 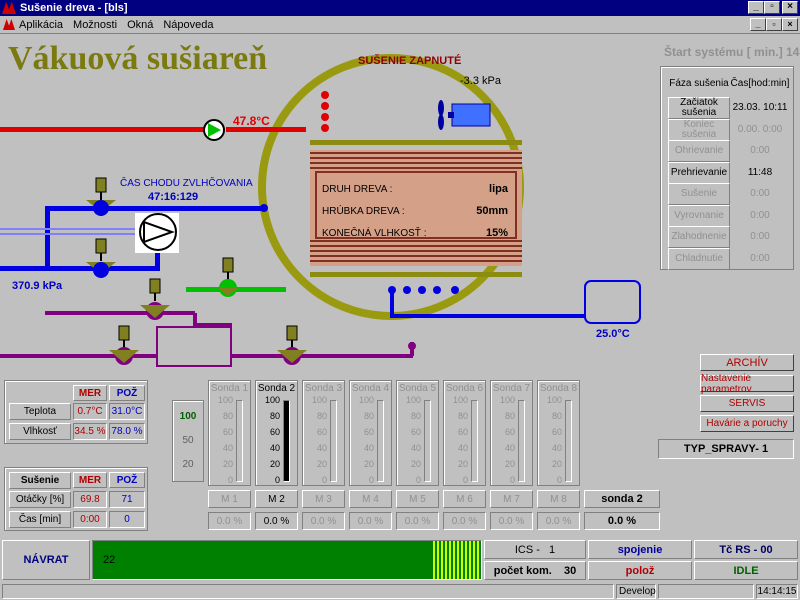 What do you see at coordinates (229, 499) in the screenshot?
I see `sonda-select-button: M 1` at bounding box center [229, 499].